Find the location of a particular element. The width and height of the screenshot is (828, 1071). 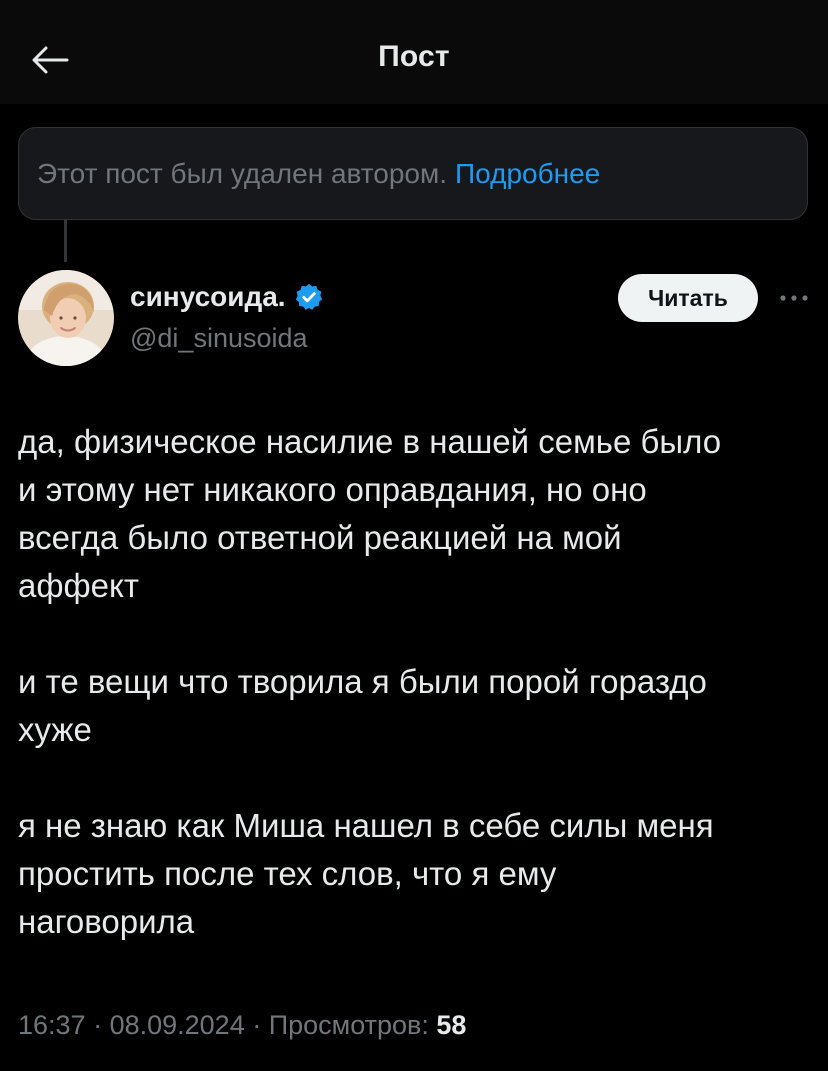

post-date: 08.09.2024 is located at coordinates (177, 1025).